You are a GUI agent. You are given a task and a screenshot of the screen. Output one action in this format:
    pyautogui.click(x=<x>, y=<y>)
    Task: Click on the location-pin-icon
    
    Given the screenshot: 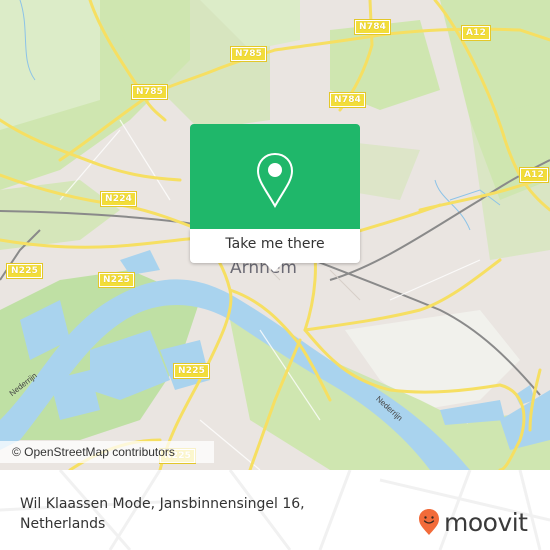 What is the action you would take?
    pyautogui.click(x=275, y=180)
    